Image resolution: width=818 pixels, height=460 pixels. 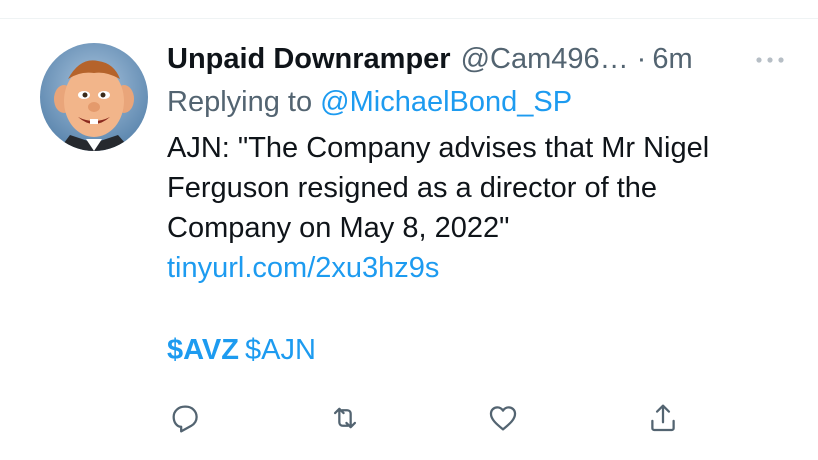 I want to click on reply-icon, so click(x=185, y=419).